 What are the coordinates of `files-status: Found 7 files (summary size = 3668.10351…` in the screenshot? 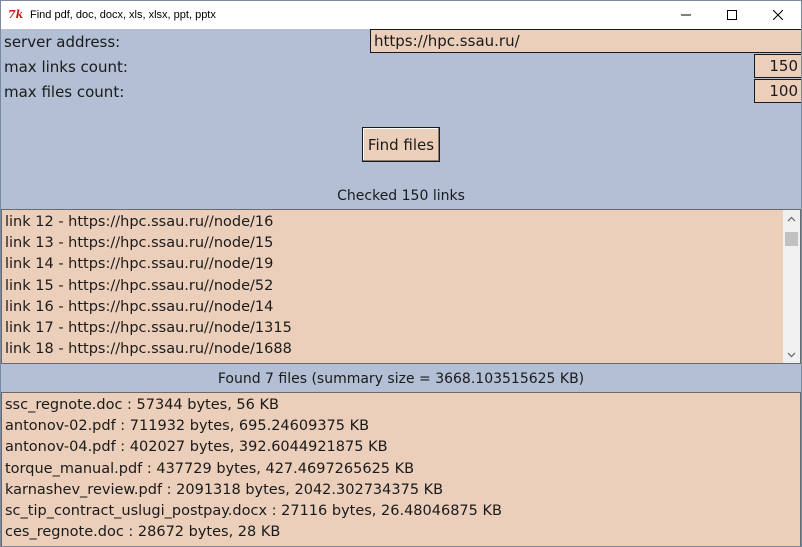 It's located at (401, 379).